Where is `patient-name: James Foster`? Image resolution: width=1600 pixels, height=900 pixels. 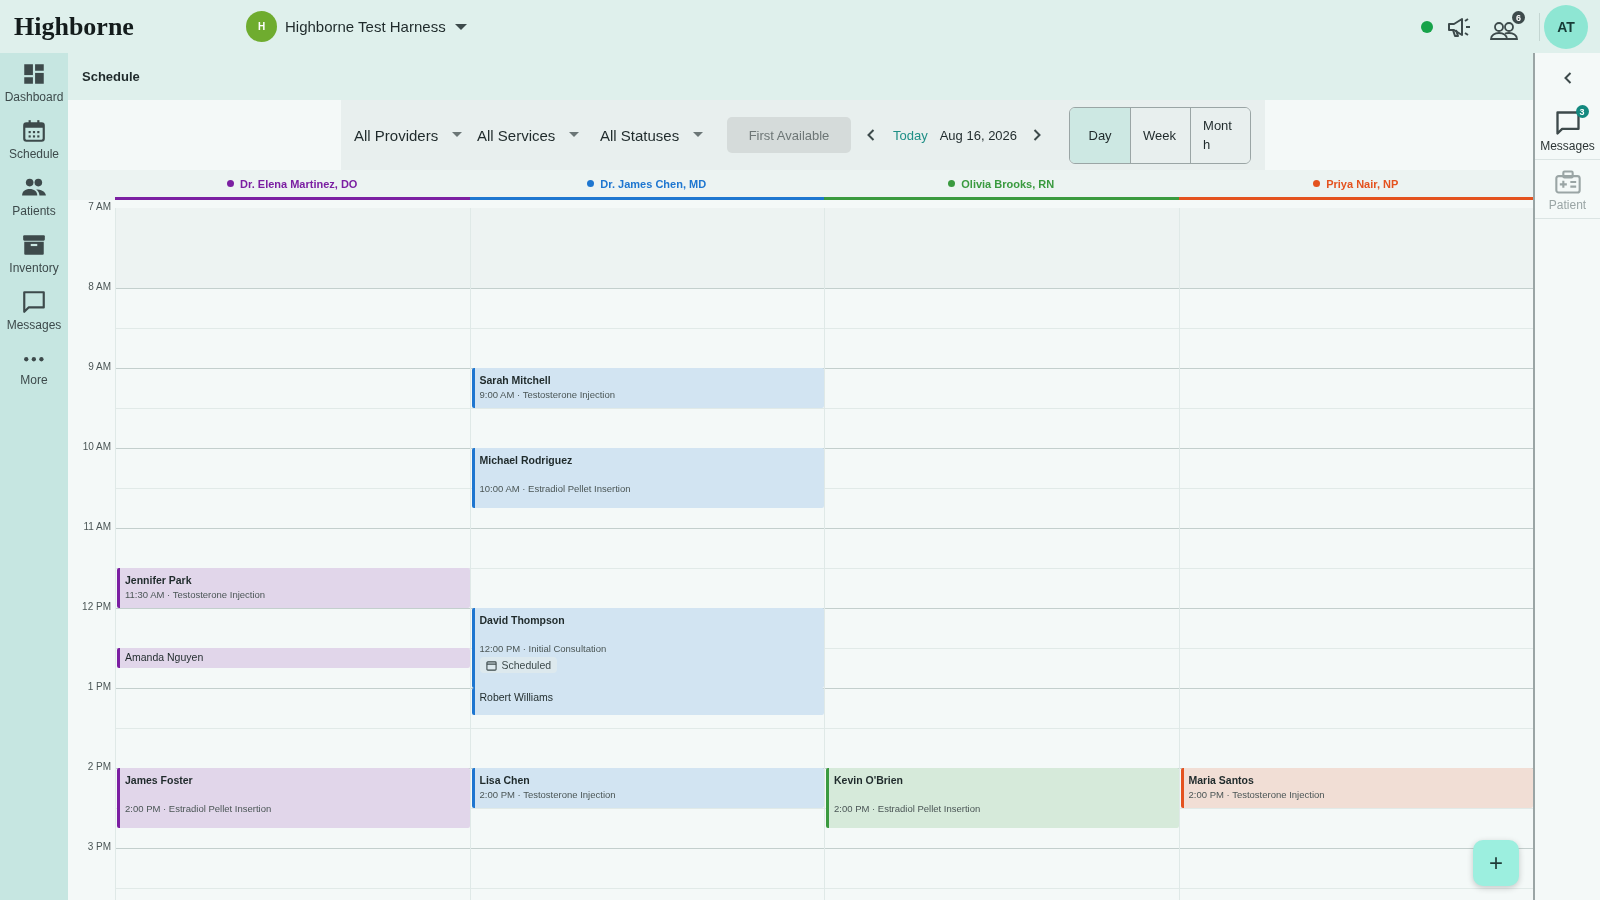
patient-name: James Foster is located at coordinates (159, 780).